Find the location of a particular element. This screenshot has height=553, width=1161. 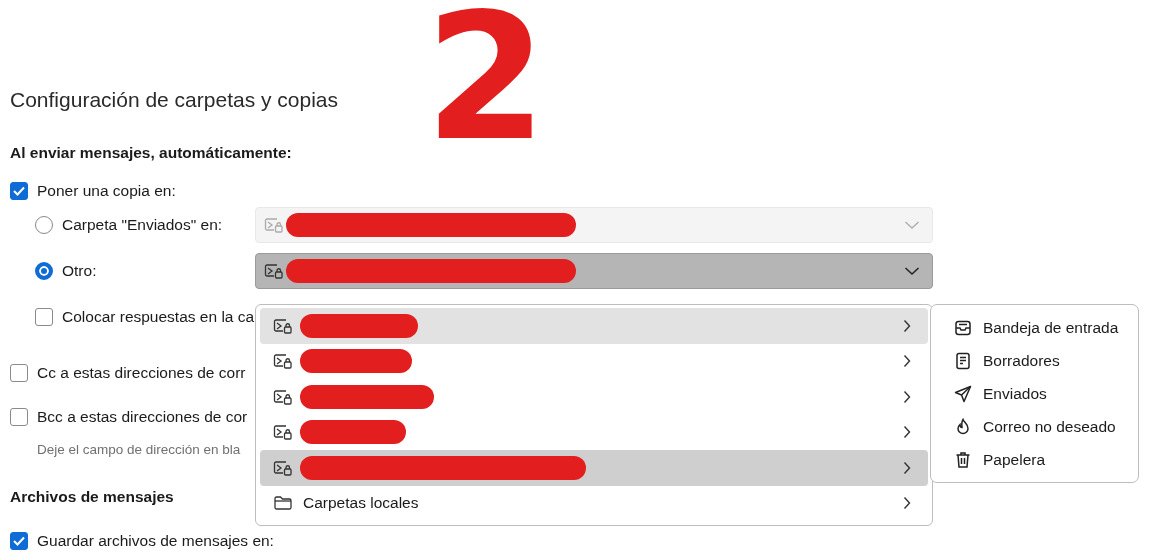

submenu-item: Enviados is located at coordinates (1034, 393).